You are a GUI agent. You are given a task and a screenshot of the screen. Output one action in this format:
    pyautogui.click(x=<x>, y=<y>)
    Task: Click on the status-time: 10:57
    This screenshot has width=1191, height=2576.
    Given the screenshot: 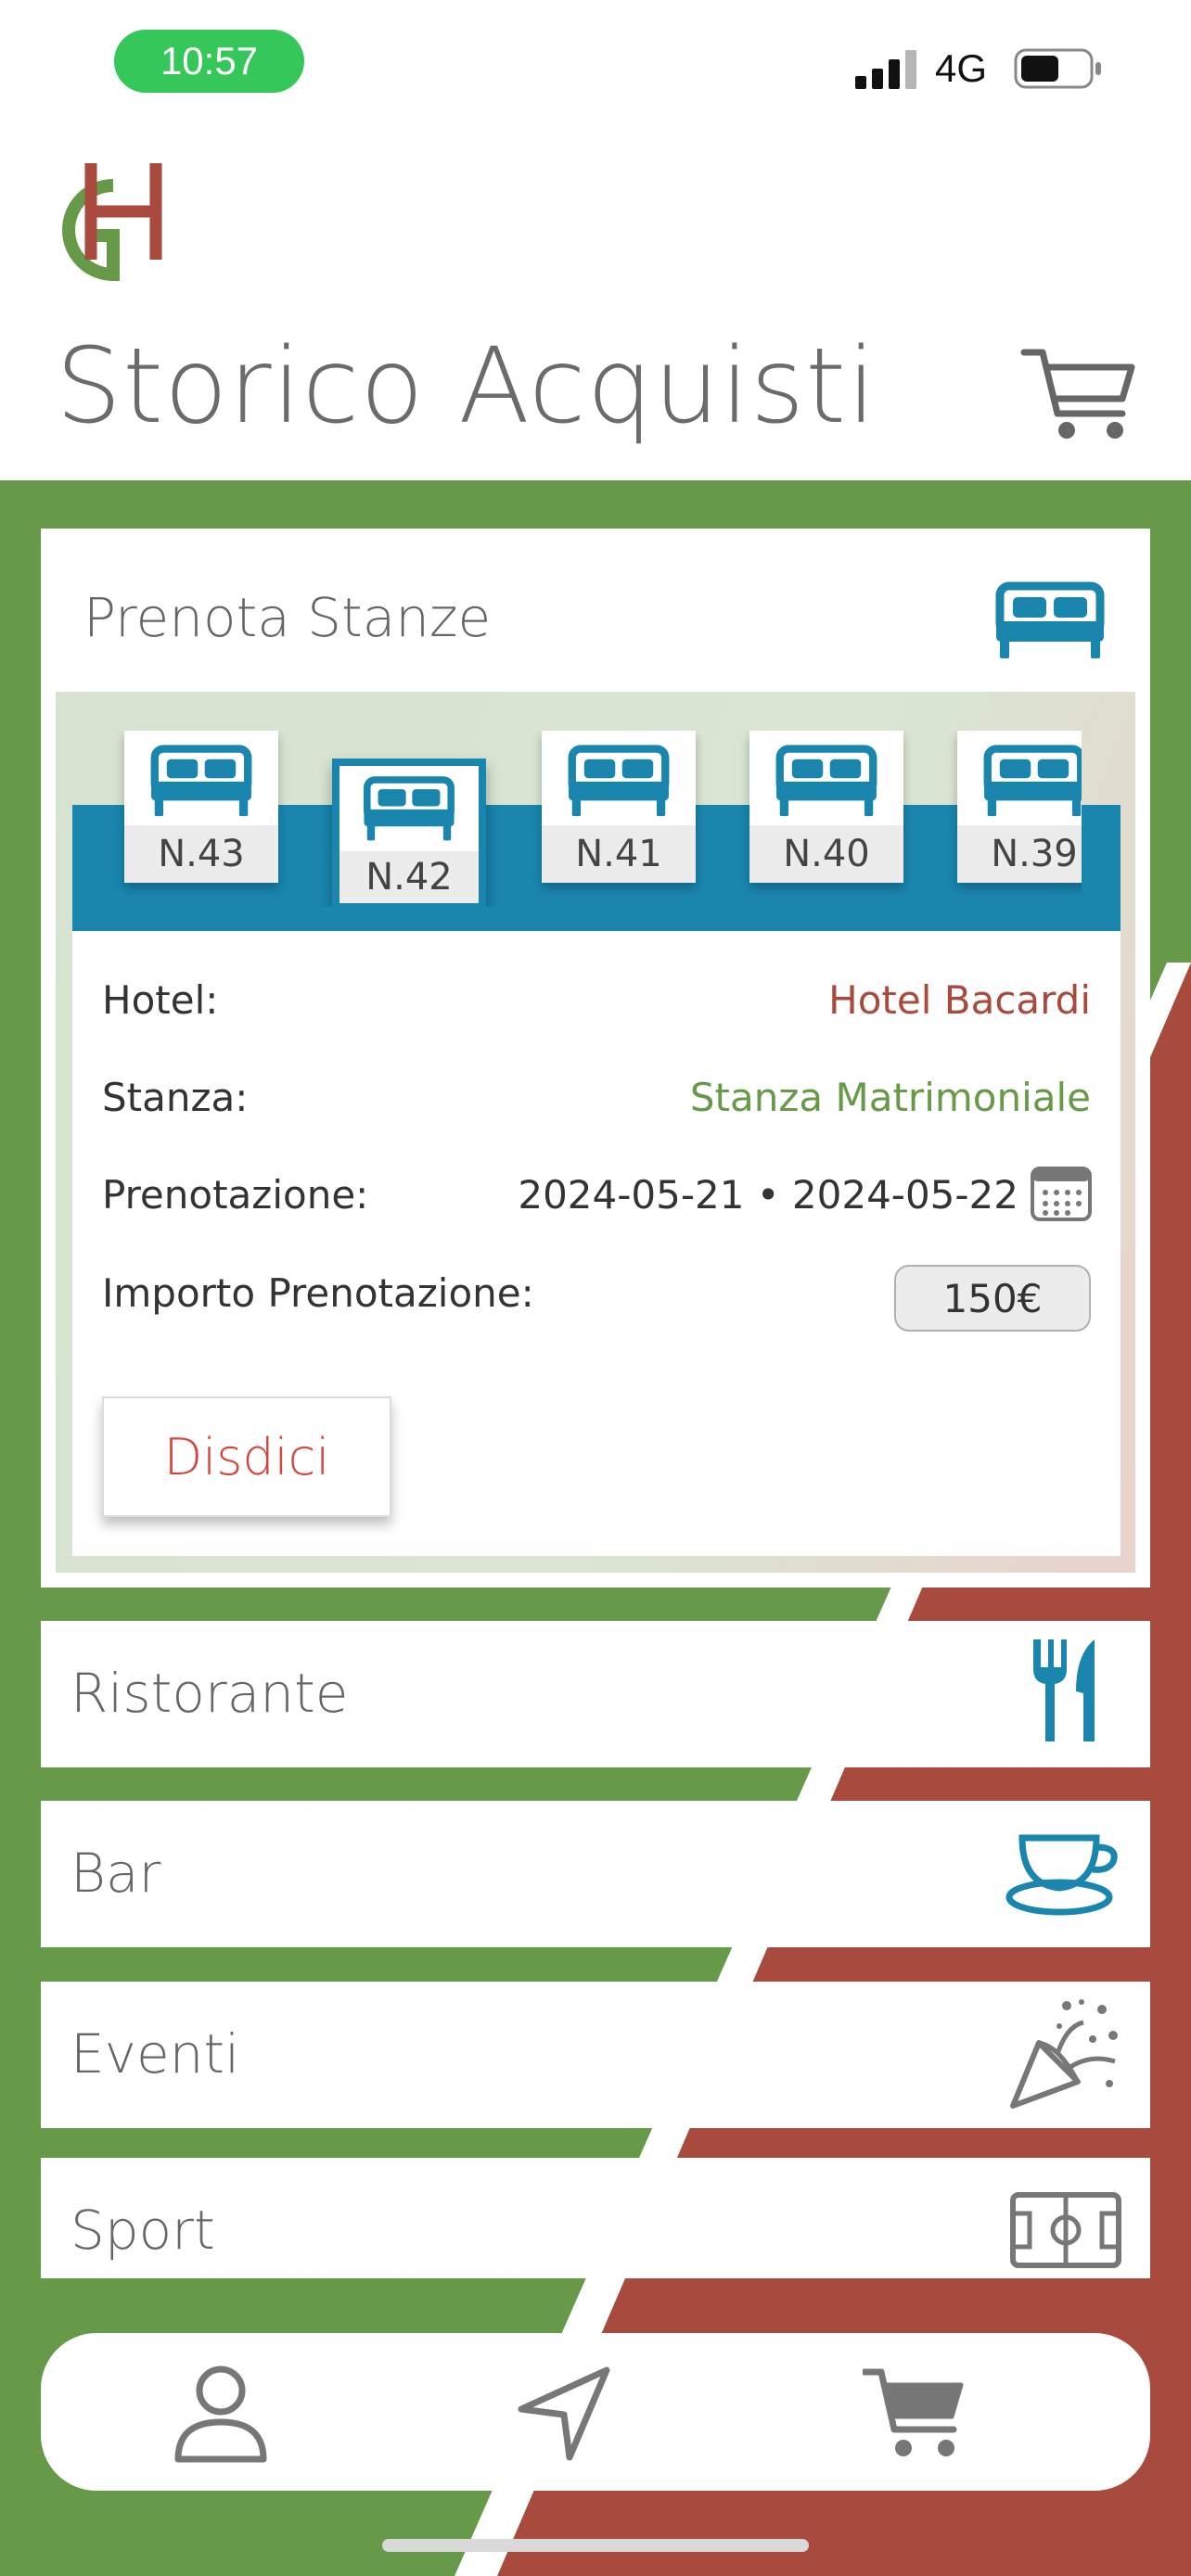 What is the action you would take?
    pyautogui.click(x=209, y=61)
    